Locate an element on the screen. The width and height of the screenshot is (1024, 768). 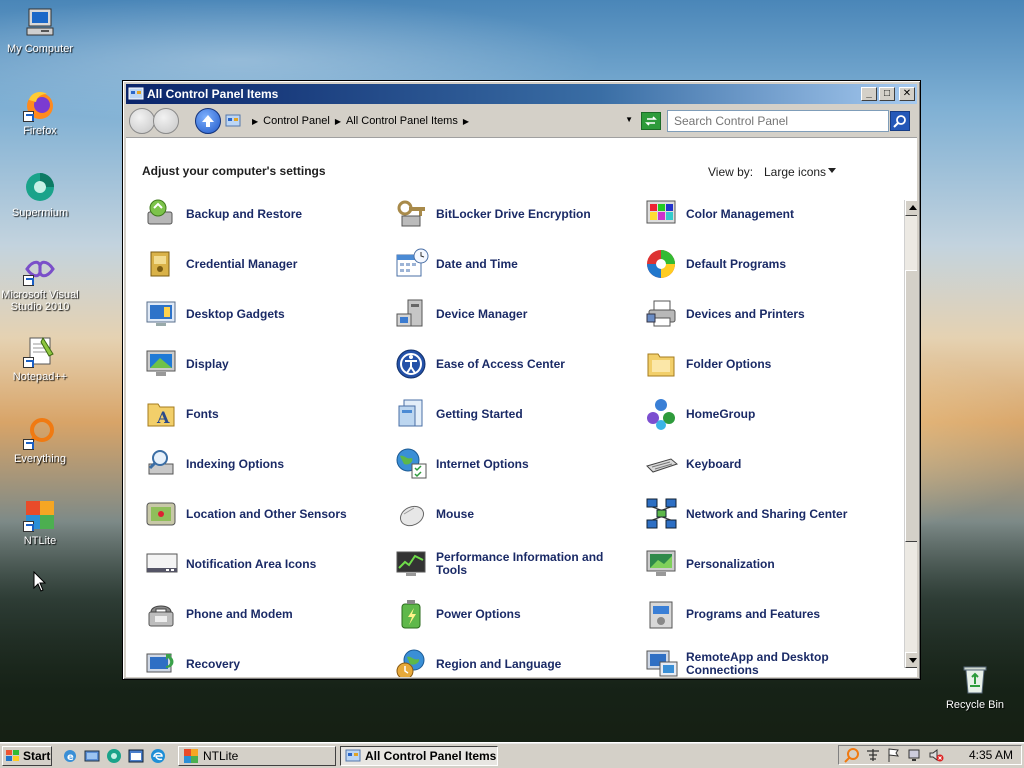
network-tray-icon is located at coordinates (915, 755).